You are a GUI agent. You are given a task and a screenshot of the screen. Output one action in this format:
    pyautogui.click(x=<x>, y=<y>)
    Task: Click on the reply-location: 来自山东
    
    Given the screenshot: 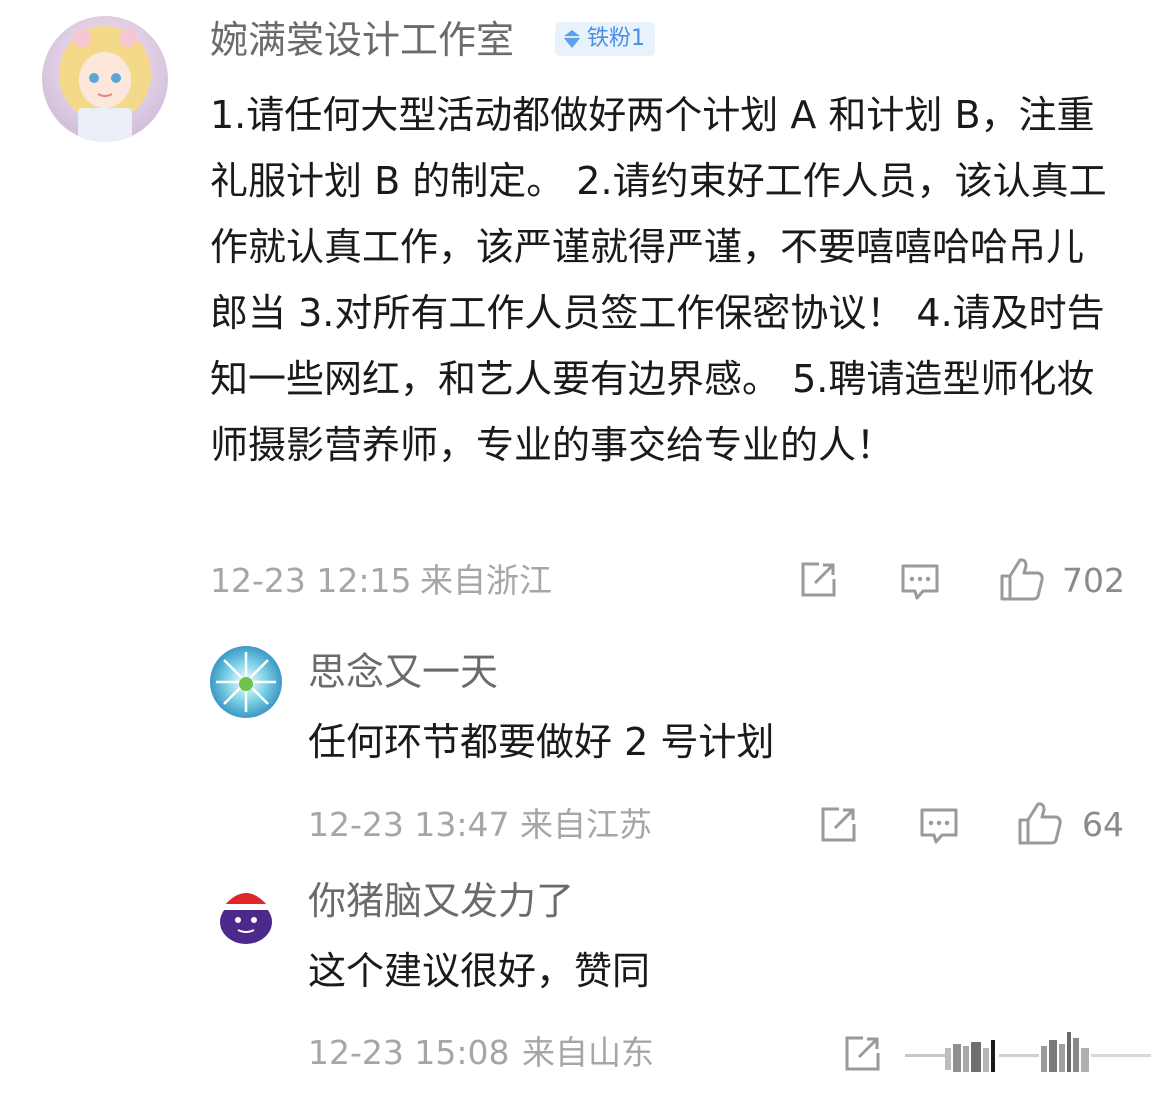 What is the action you would take?
    pyautogui.click(x=588, y=1052)
    